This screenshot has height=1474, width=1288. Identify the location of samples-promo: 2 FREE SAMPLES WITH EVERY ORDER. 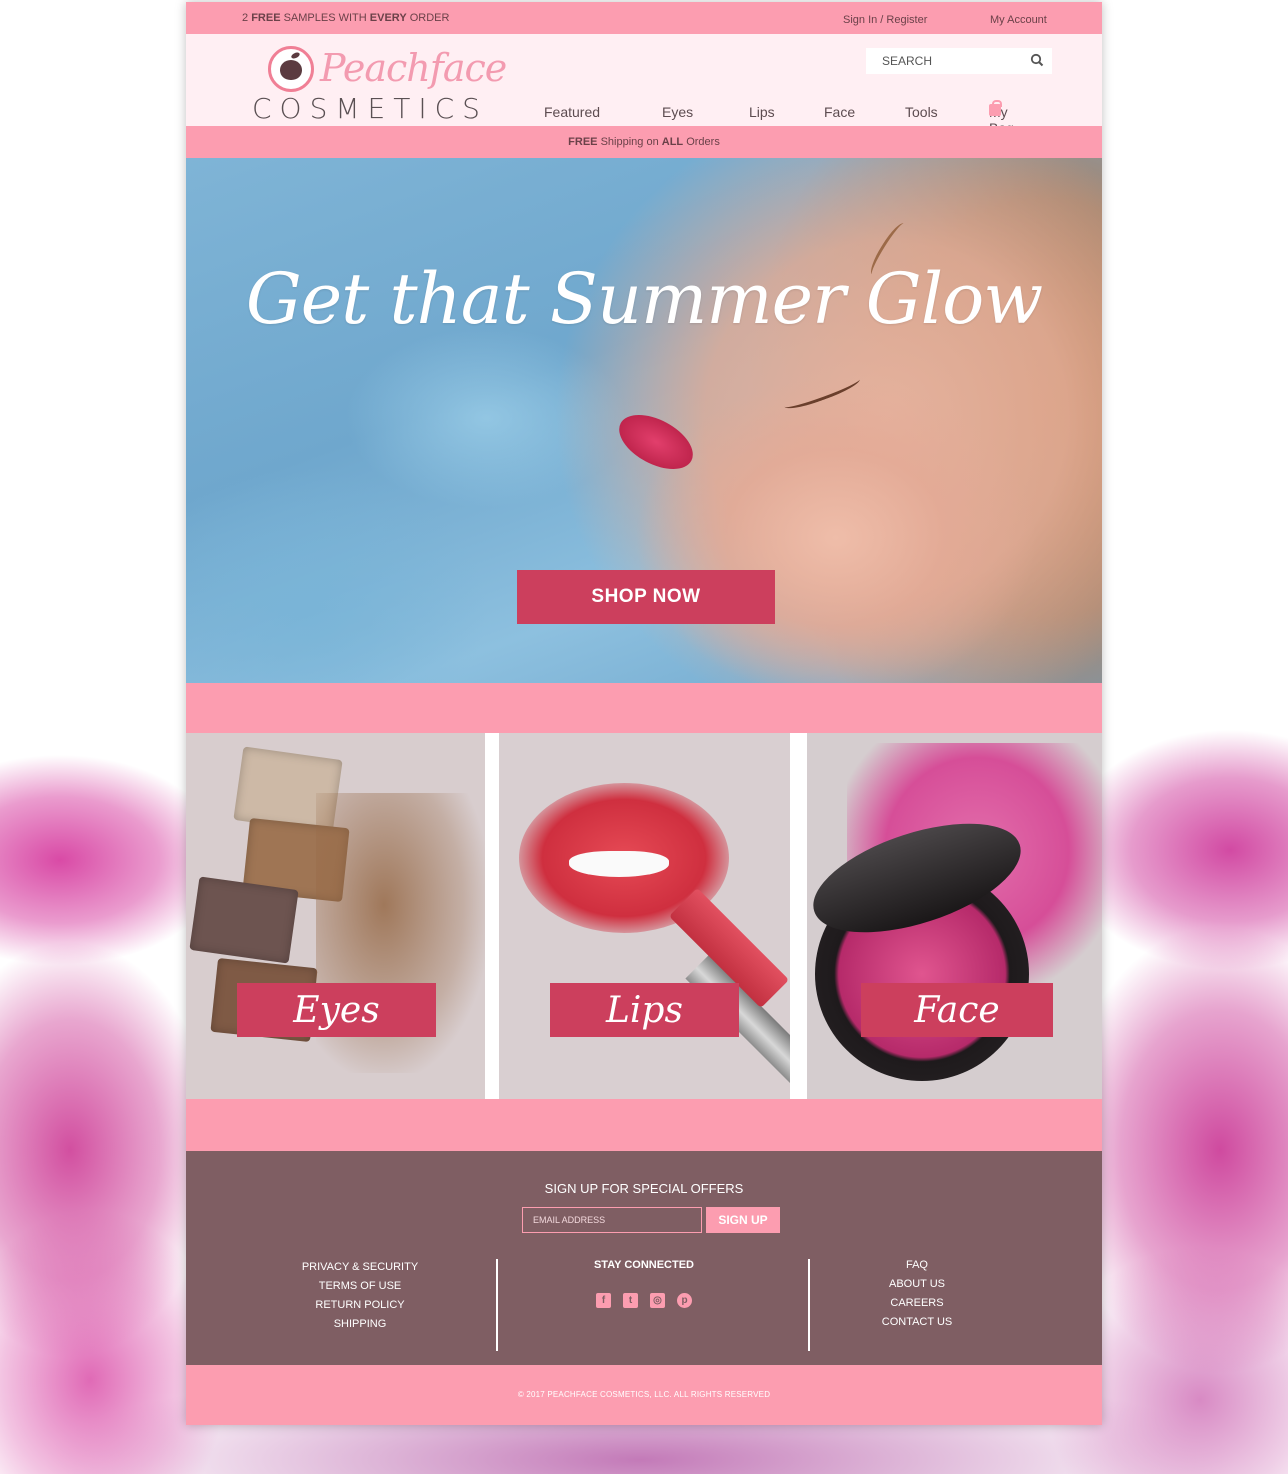
(345, 18).